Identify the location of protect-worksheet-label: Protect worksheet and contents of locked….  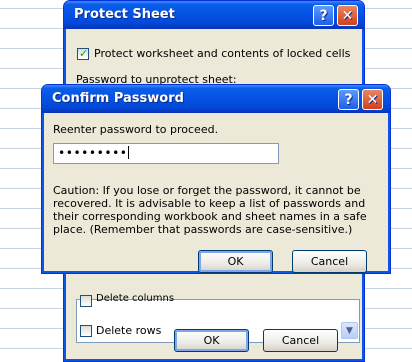
(222, 53).